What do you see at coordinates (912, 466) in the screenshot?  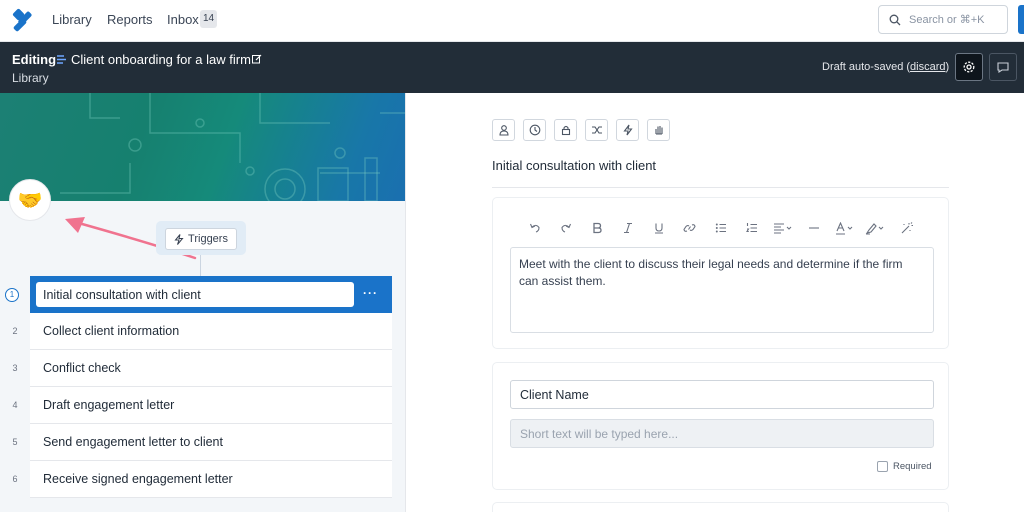 I see `required-label: Required` at bounding box center [912, 466].